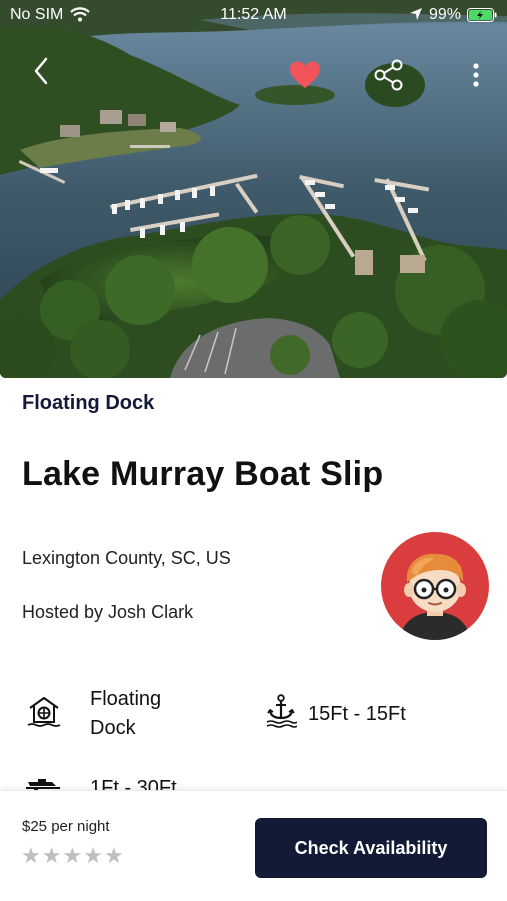 Image resolution: width=507 pixels, height=901 pixels. I want to click on location-arrow-icon, so click(416, 16).